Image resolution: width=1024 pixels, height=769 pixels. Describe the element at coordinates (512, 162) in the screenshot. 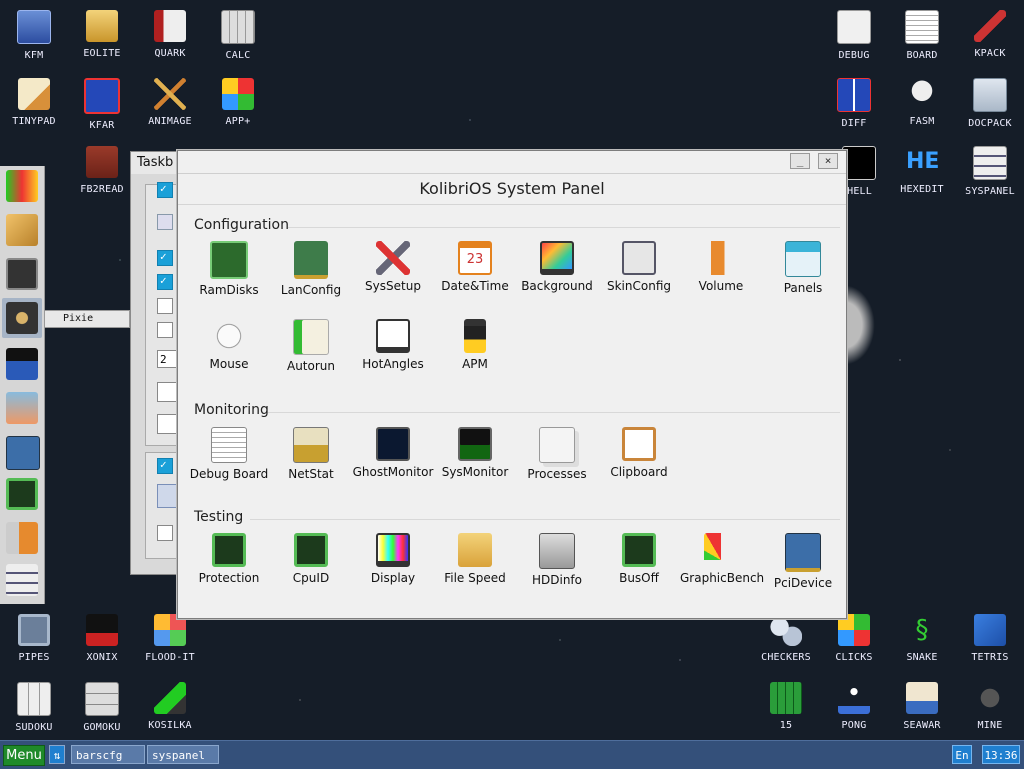

I see `window-titlebar: _ ×` at that location.